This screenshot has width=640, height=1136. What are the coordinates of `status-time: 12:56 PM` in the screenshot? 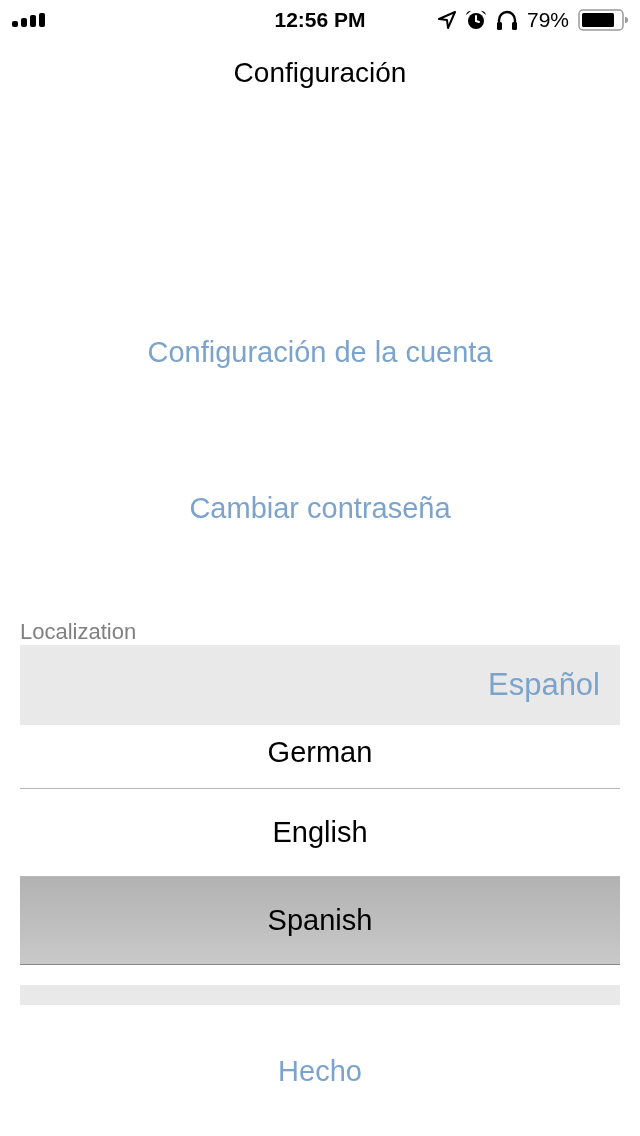 It's located at (320, 20).